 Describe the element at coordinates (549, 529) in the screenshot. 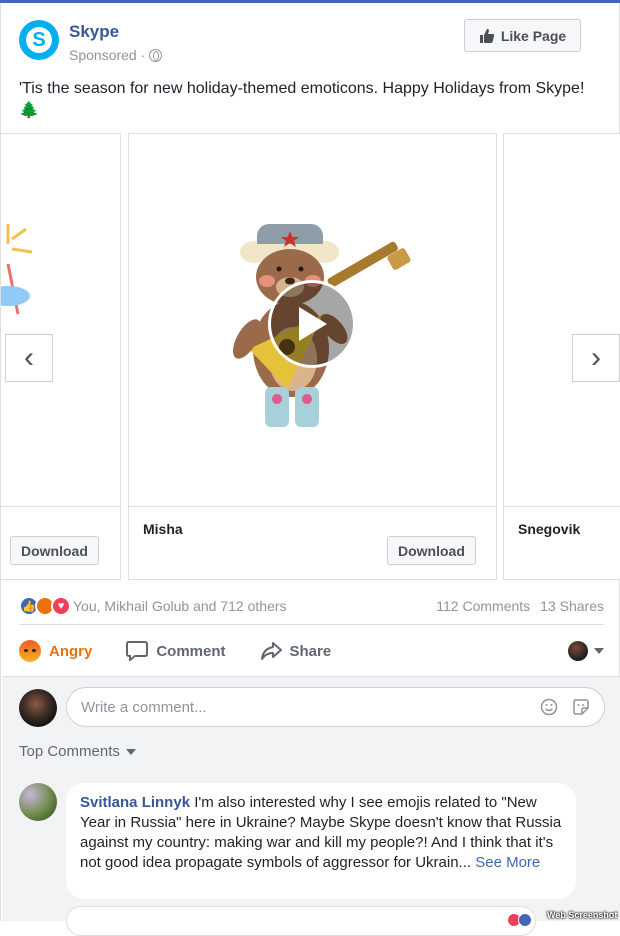

I see `slide-title: Snegovik` at that location.